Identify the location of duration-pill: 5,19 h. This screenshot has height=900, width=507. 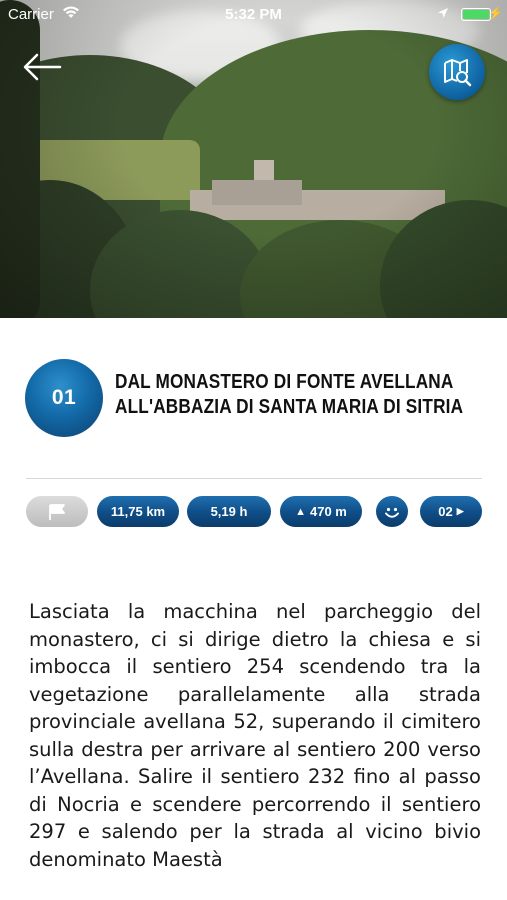
(229, 511).